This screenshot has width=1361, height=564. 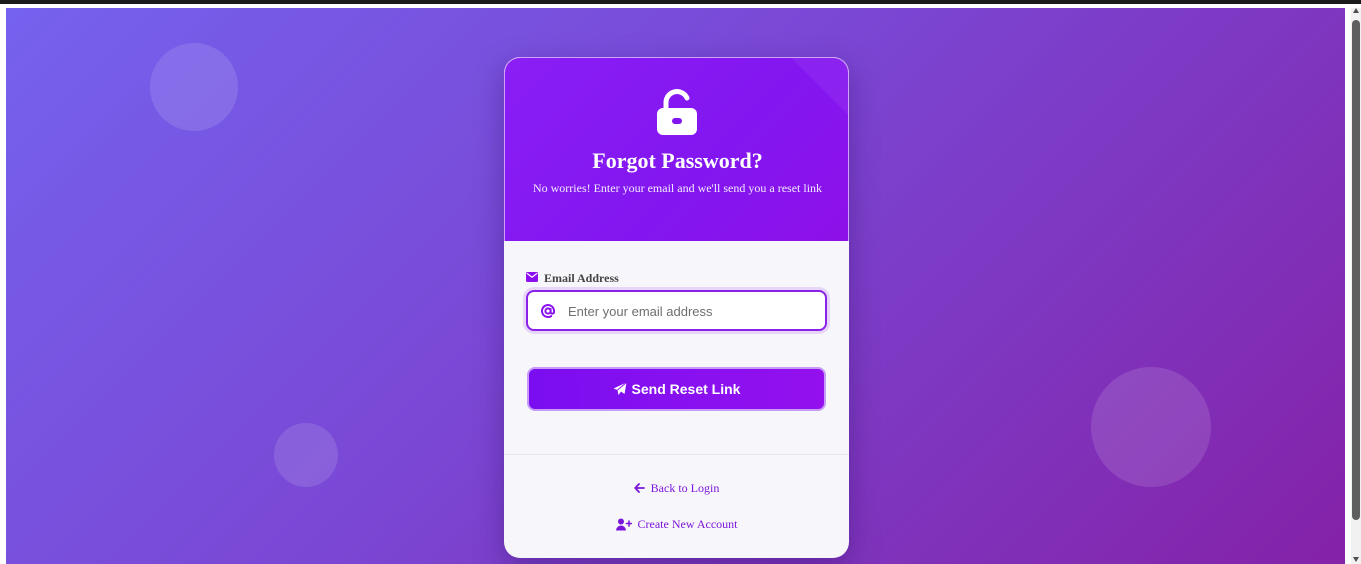 I want to click on send-reset-link-label: Send Reset Link, so click(x=686, y=389).